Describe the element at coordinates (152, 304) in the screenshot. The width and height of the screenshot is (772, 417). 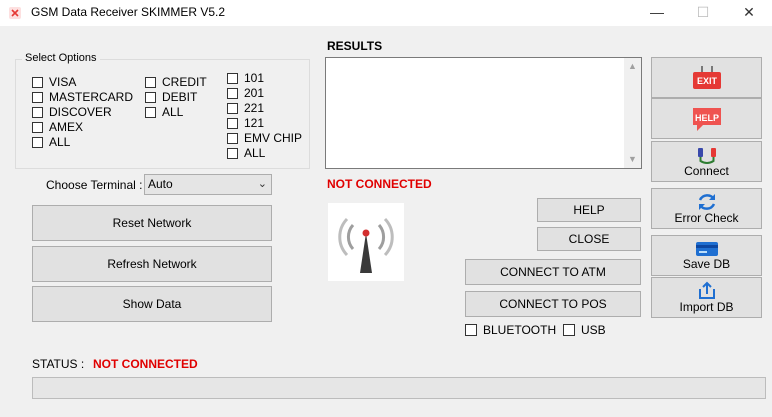
I see `show-data-button: Show Data` at that location.